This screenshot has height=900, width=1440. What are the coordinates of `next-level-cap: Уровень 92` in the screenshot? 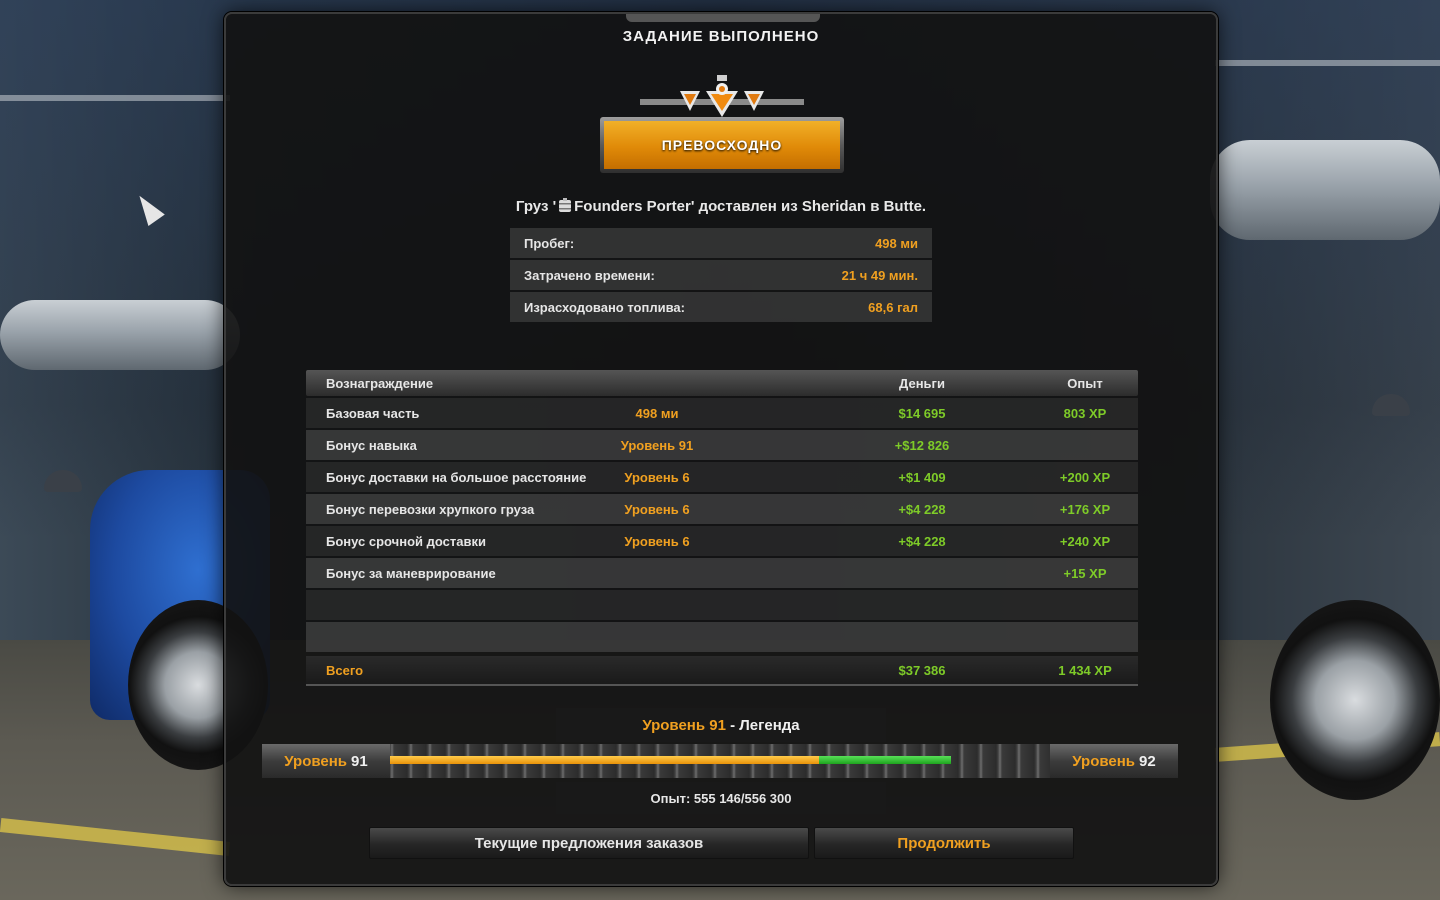 It's located at (1114, 761).